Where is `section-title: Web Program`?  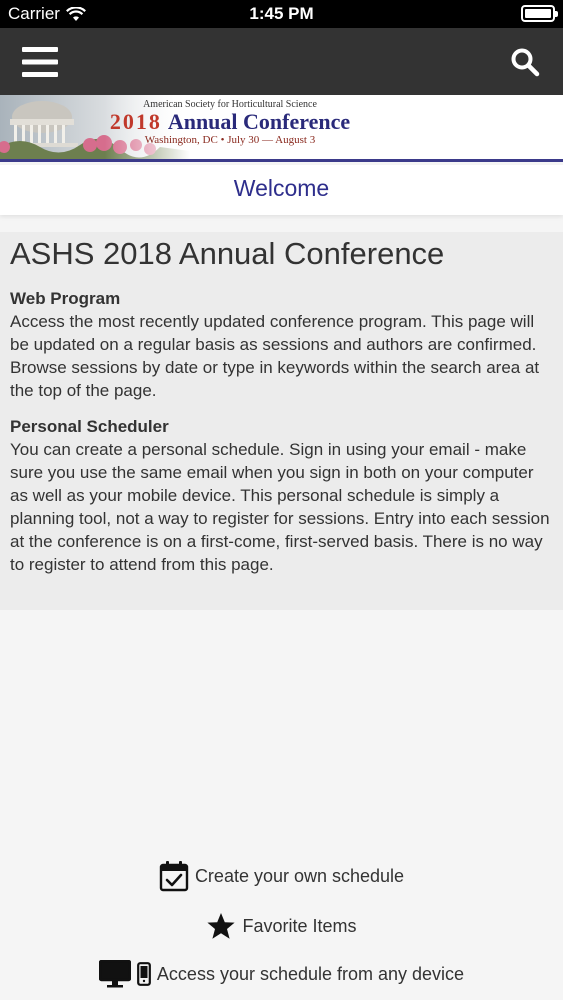 section-title: Web Program is located at coordinates (65, 298).